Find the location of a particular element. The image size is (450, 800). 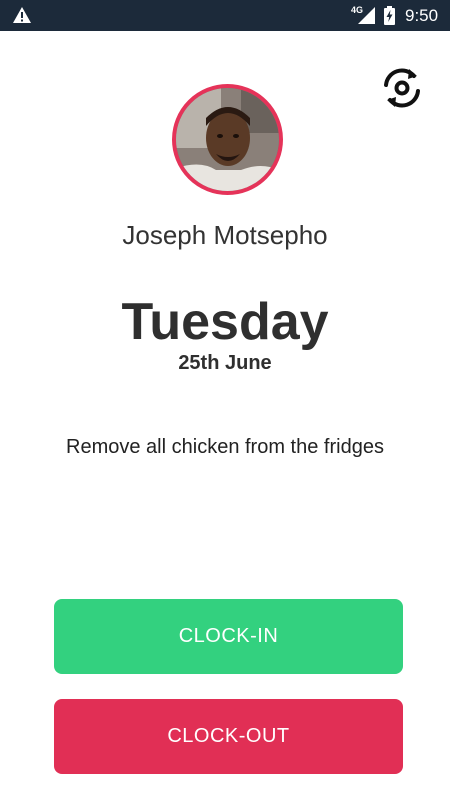

warning-icon is located at coordinates (22, 15).